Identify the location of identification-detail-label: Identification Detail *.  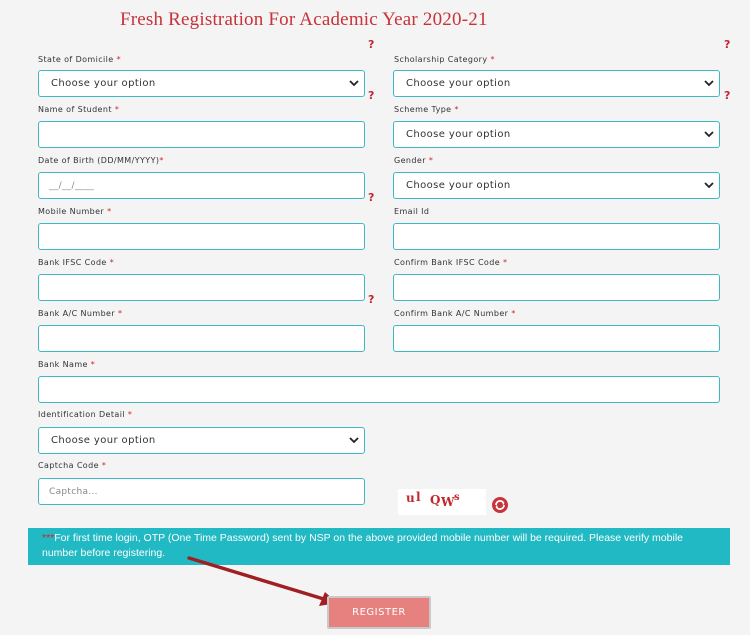
(85, 414).